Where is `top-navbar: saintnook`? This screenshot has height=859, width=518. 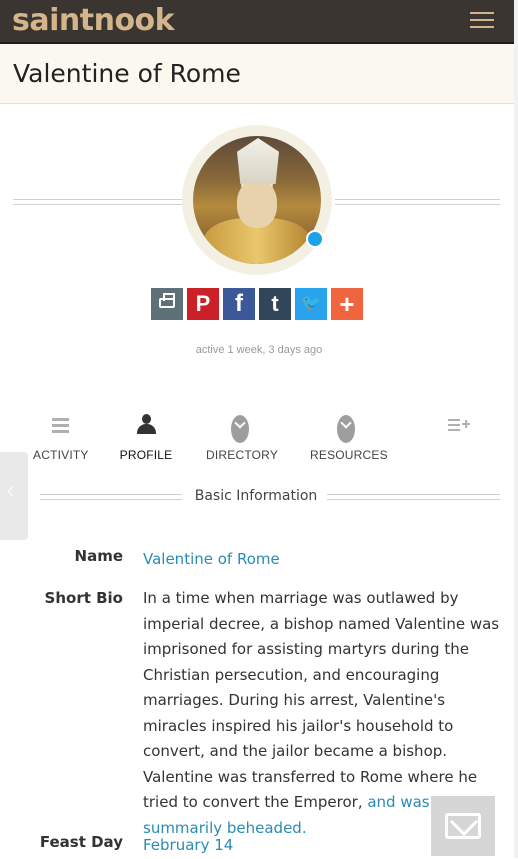 top-navbar: saintnook is located at coordinates (259, 22).